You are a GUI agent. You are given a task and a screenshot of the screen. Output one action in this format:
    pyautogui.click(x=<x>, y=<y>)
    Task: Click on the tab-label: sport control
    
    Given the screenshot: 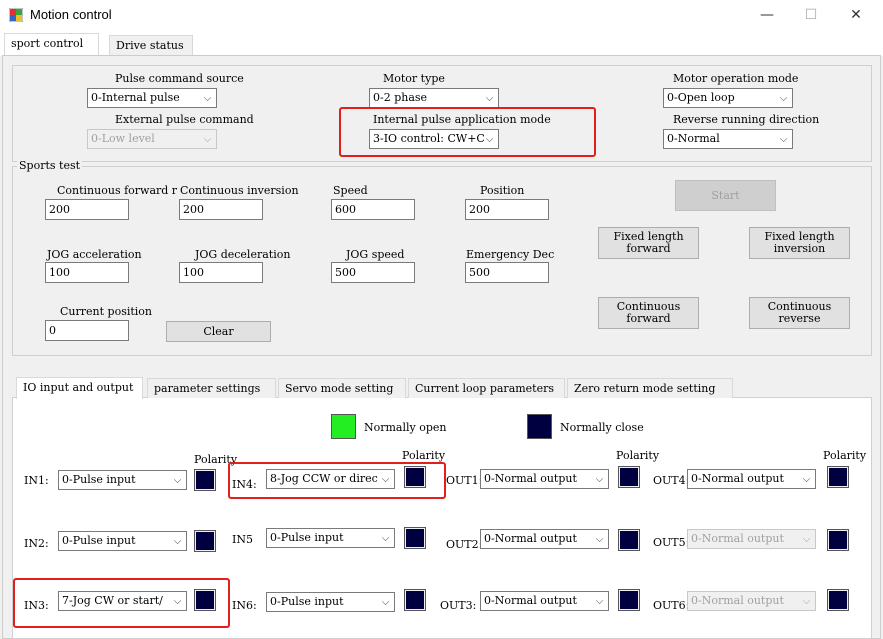 What is the action you would take?
    pyautogui.click(x=47, y=43)
    